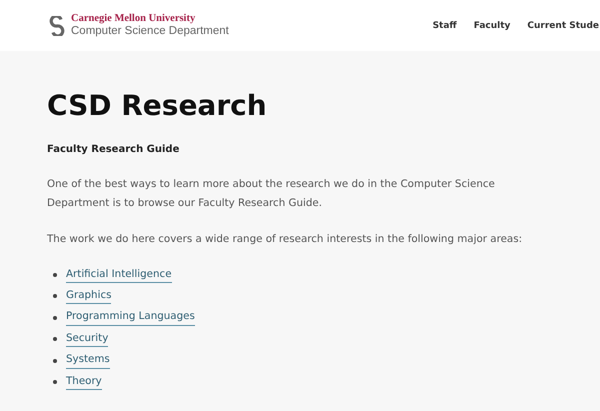  Describe the element at coordinates (89, 296) in the screenshot. I see `research-area-link: Graphics` at that location.